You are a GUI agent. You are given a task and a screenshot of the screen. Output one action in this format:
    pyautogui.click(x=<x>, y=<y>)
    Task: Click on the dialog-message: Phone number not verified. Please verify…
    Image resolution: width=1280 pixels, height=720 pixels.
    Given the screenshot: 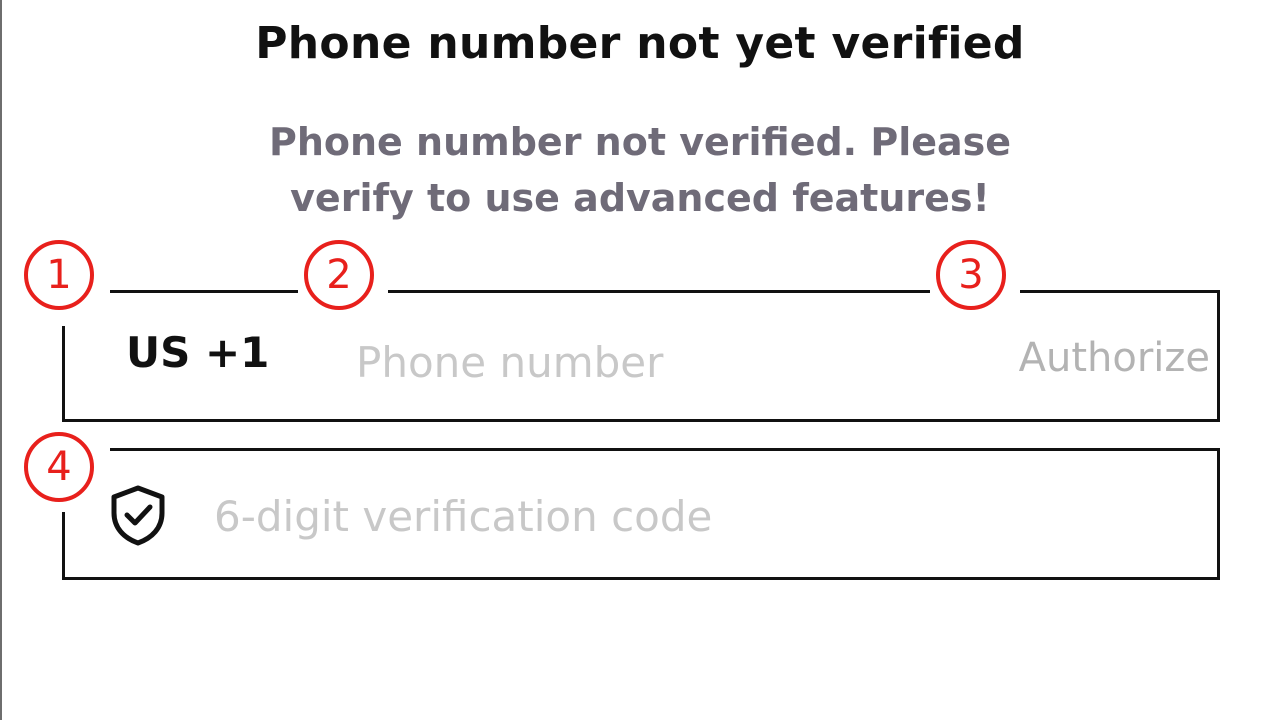 What is the action you would take?
    pyautogui.click(x=640, y=170)
    